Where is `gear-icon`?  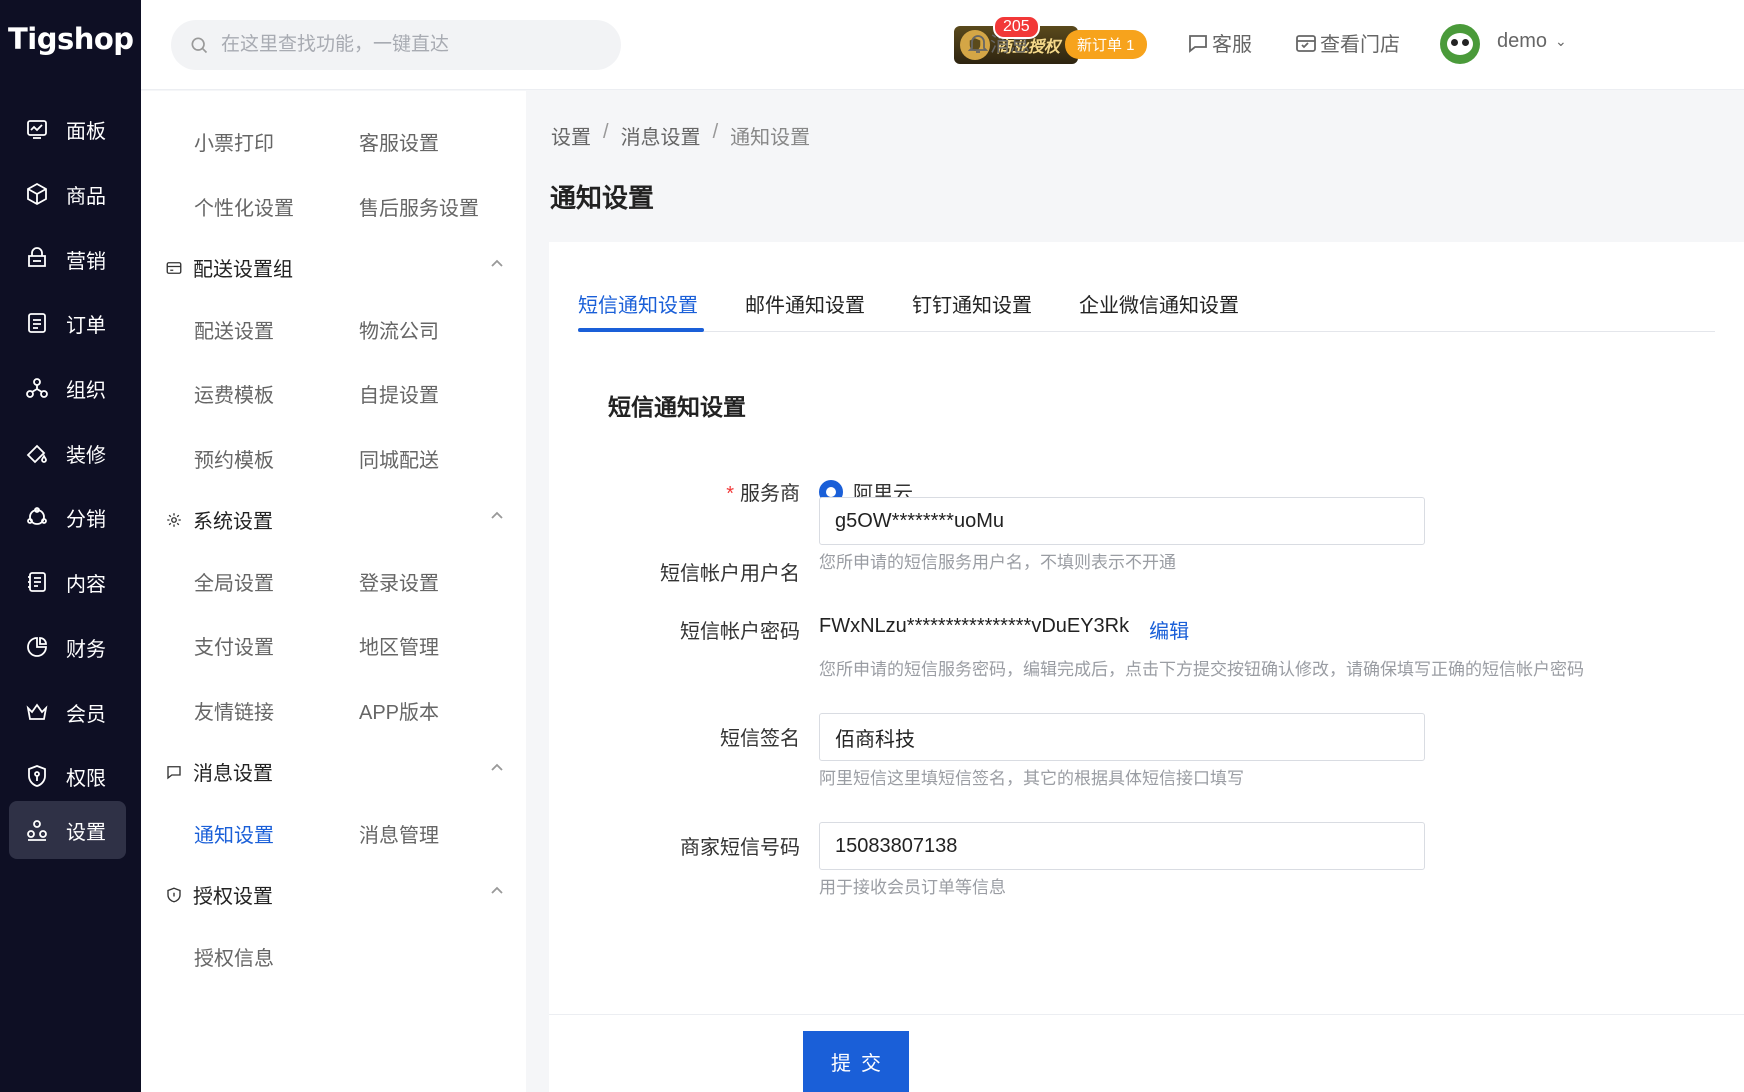
gear-icon is located at coordinates (175, 520).